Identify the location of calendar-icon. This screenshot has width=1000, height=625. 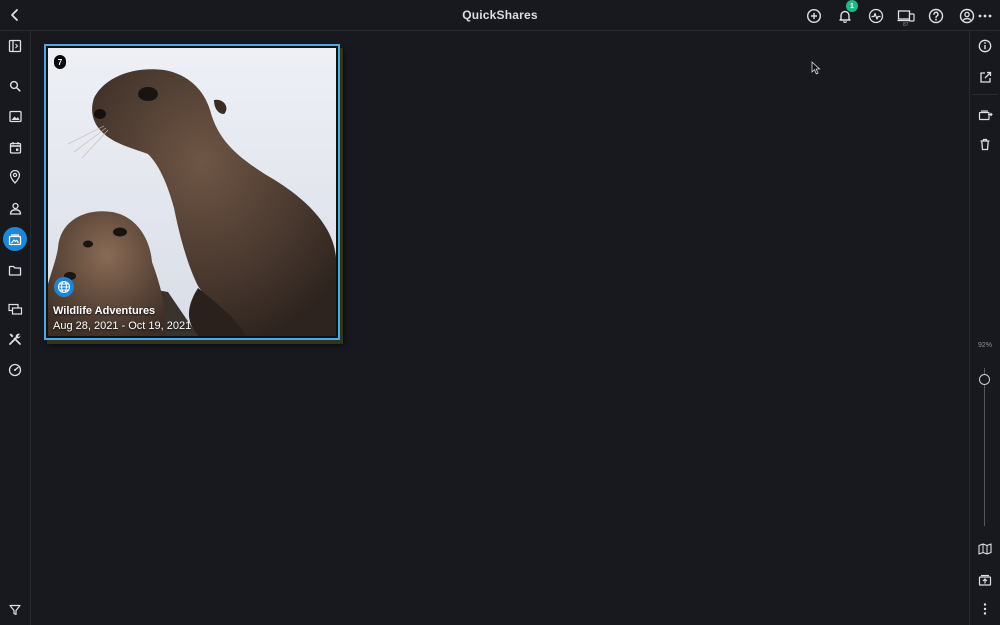
(15, 147).